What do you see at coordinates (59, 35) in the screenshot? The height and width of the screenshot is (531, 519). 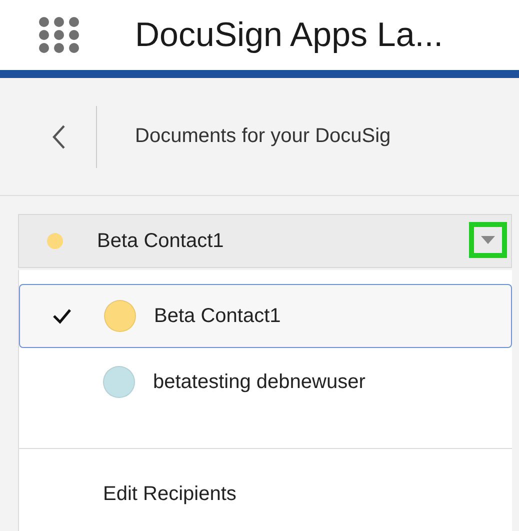 I see `app-launcher-icon` at bounding box center [59, 35].